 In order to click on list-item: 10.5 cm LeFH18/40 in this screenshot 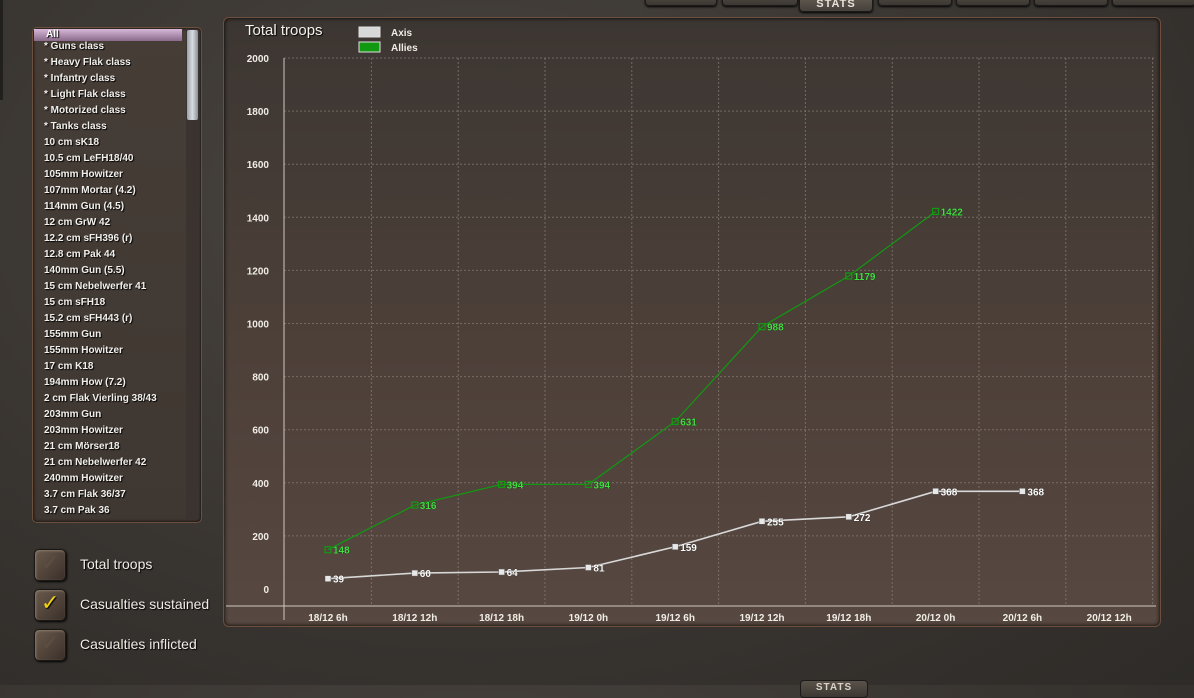, I will do `click(108, 161)`.